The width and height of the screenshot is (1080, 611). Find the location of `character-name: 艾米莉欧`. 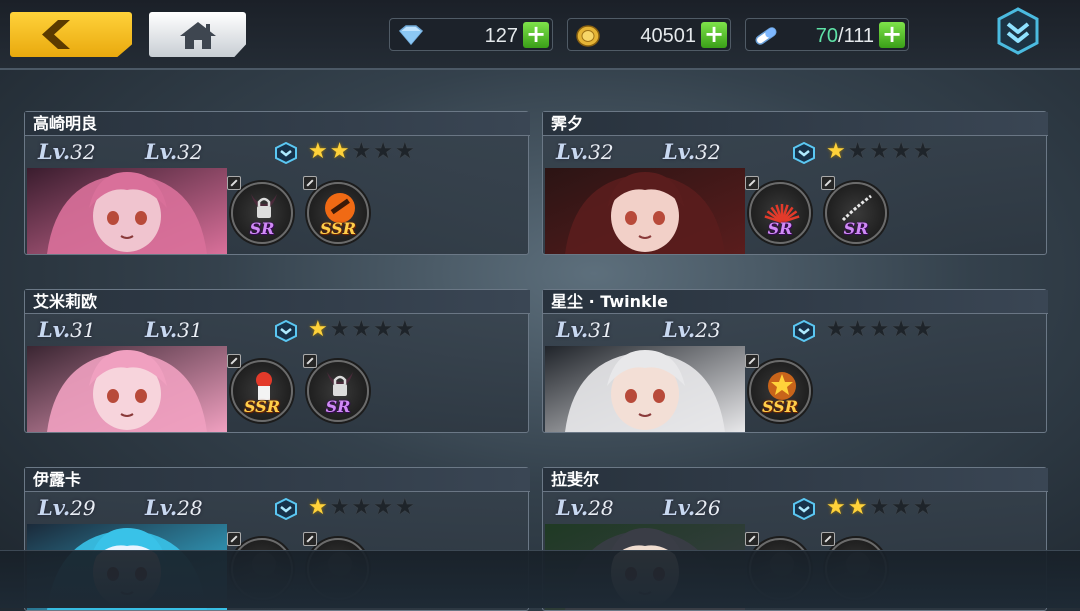

character-name: 艾米莉欧 is located at coordinates (277, 302).